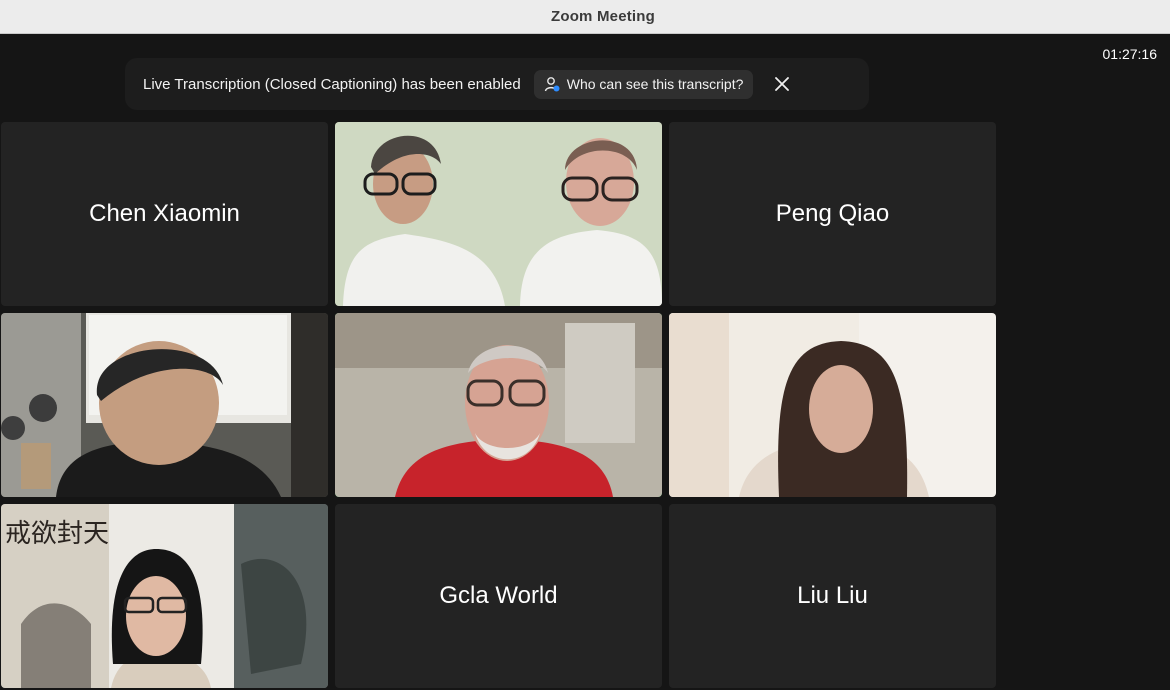 The width and height of the screenshot is (1170, 690). I want to click on who-can-see-button: Who can see this transcript?, so click(643, 84).